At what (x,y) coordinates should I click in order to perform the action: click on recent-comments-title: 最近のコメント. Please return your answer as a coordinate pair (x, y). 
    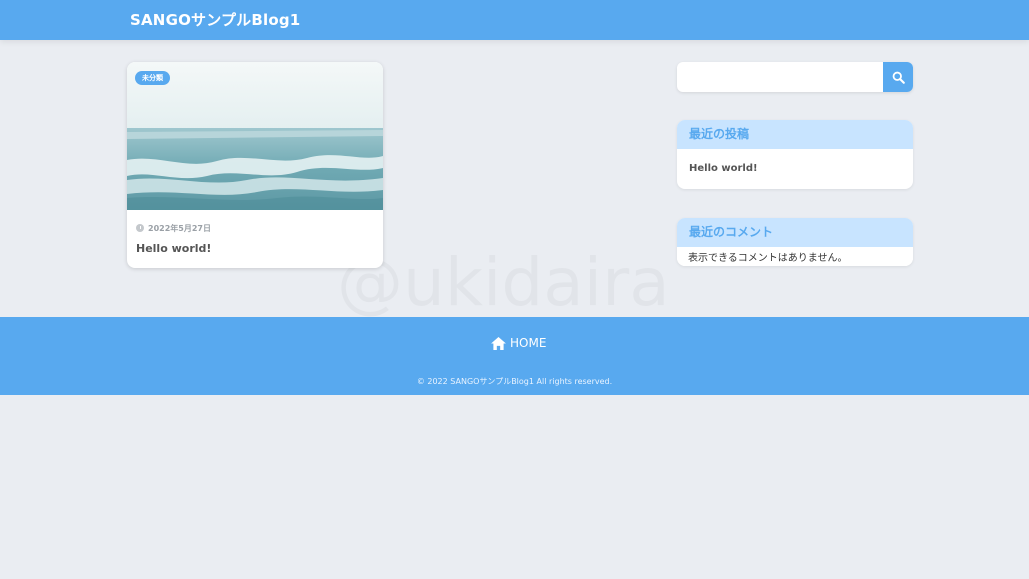
    Looking at the image, I should click on (795, 232).